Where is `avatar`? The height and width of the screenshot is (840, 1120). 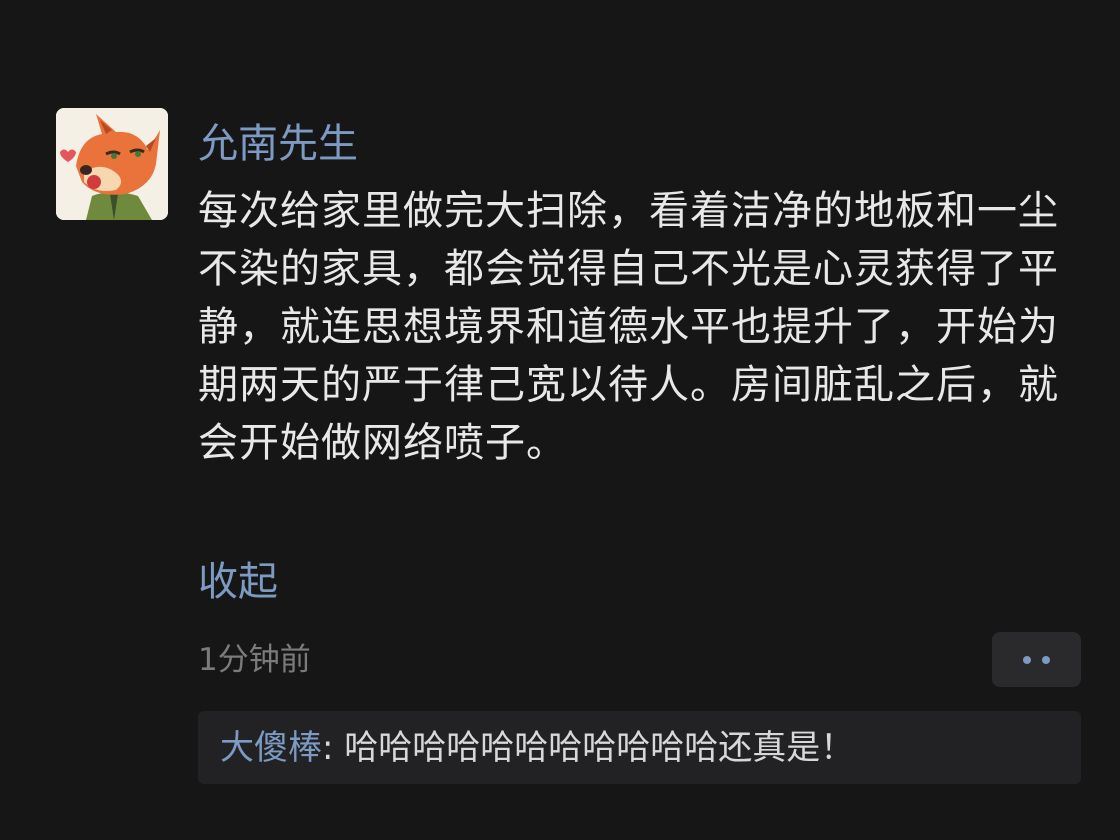 avatar is located at coordinates (112, 164).